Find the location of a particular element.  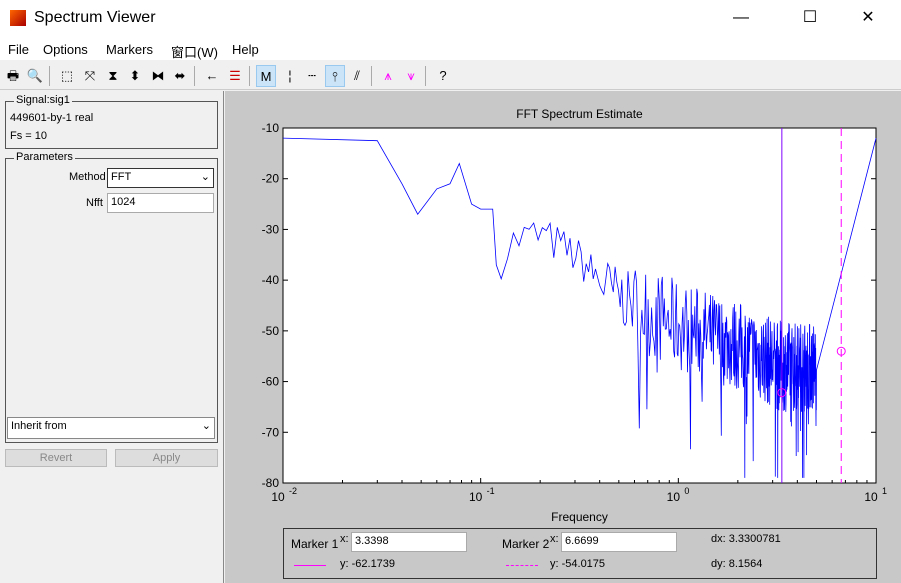

y-tick-label: -40 is located at coordinates (271, 280).